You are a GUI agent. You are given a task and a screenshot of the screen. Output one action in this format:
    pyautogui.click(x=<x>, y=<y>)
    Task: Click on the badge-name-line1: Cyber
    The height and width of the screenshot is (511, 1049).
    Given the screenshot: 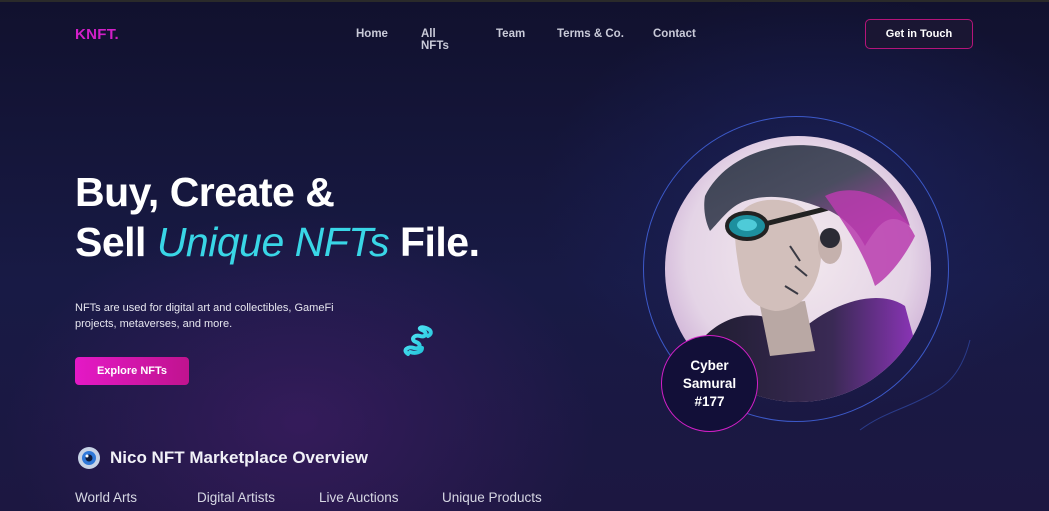 What is the action you would take?
    pyautogui.click(x=709, y=365)
    